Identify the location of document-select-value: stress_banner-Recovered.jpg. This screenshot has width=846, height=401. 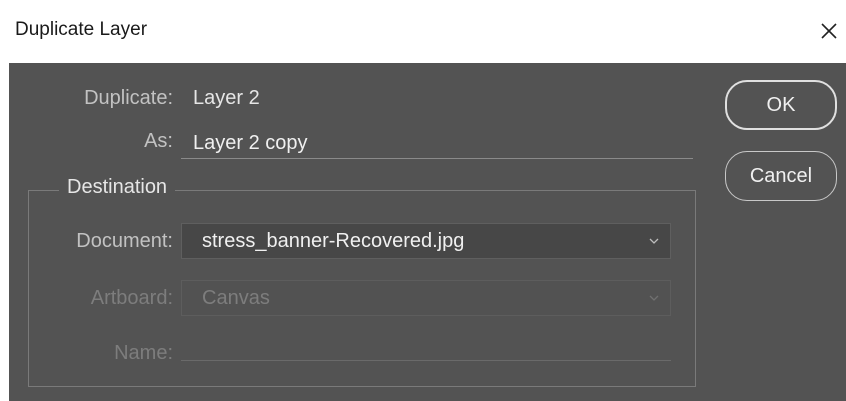
(333, 241).